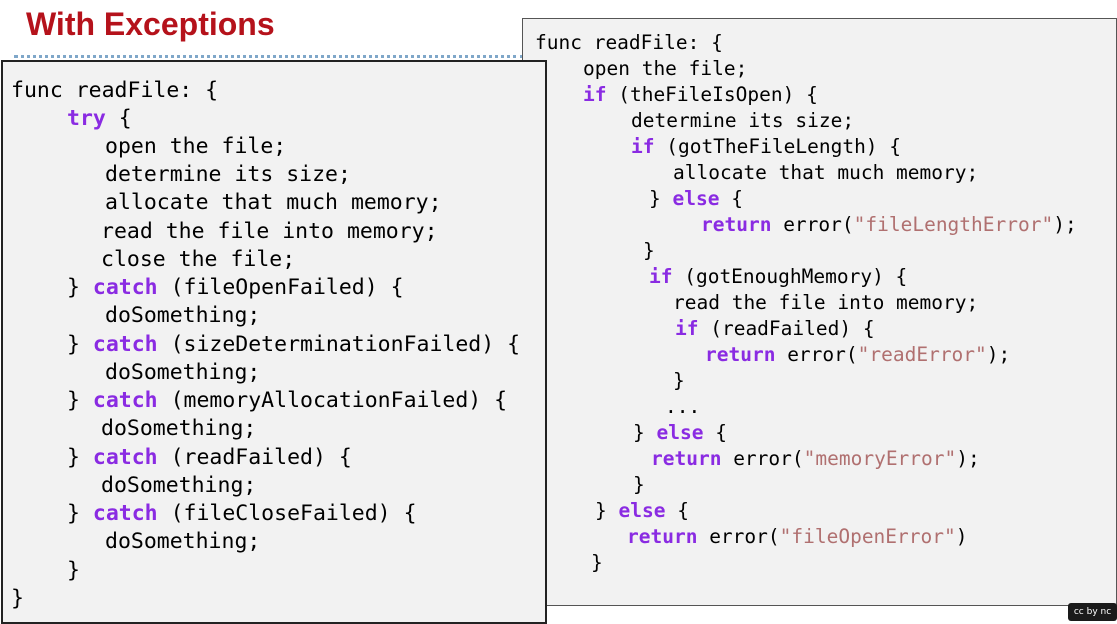 This screenshot has width=1117, height=624. I want to click on right-code-line: if (theFileIsOpen) {, so click(700, 94).